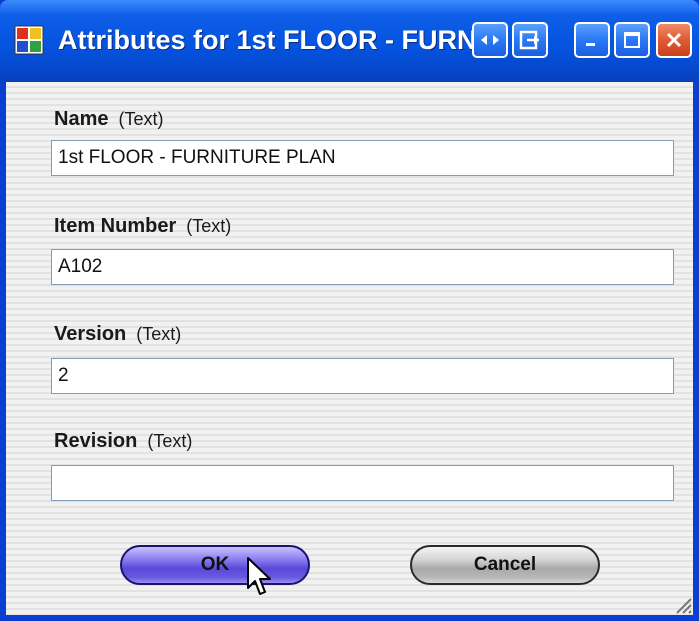 Image resolution: width=699 pixels, height=621 pixels. I want to click on close-button, so click(674, 40).